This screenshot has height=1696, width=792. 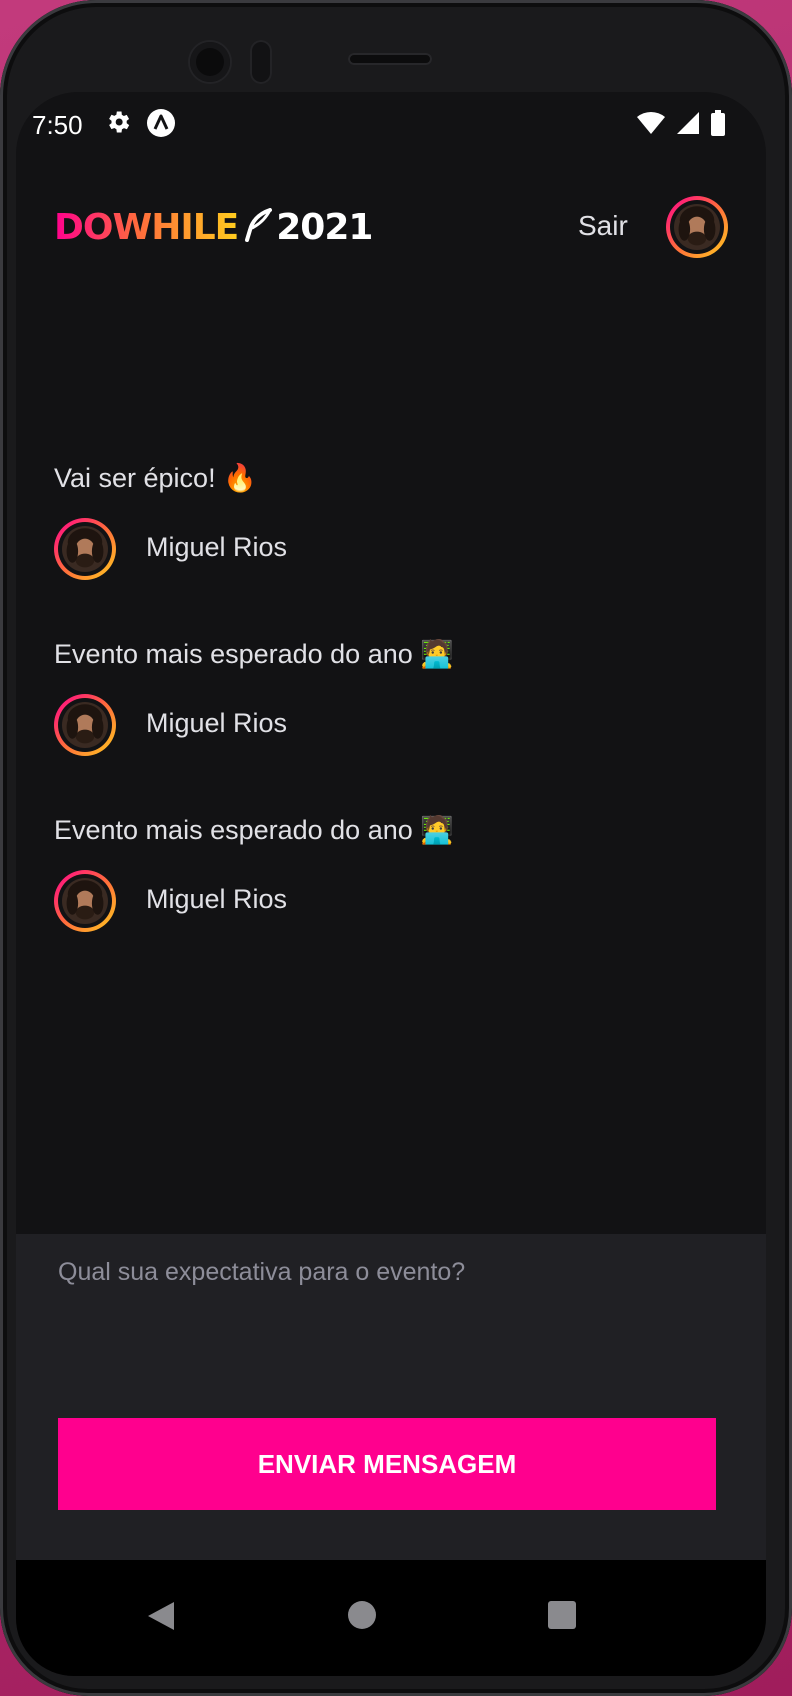 I want to click on recents-icon, so click(x=562, y=1617).